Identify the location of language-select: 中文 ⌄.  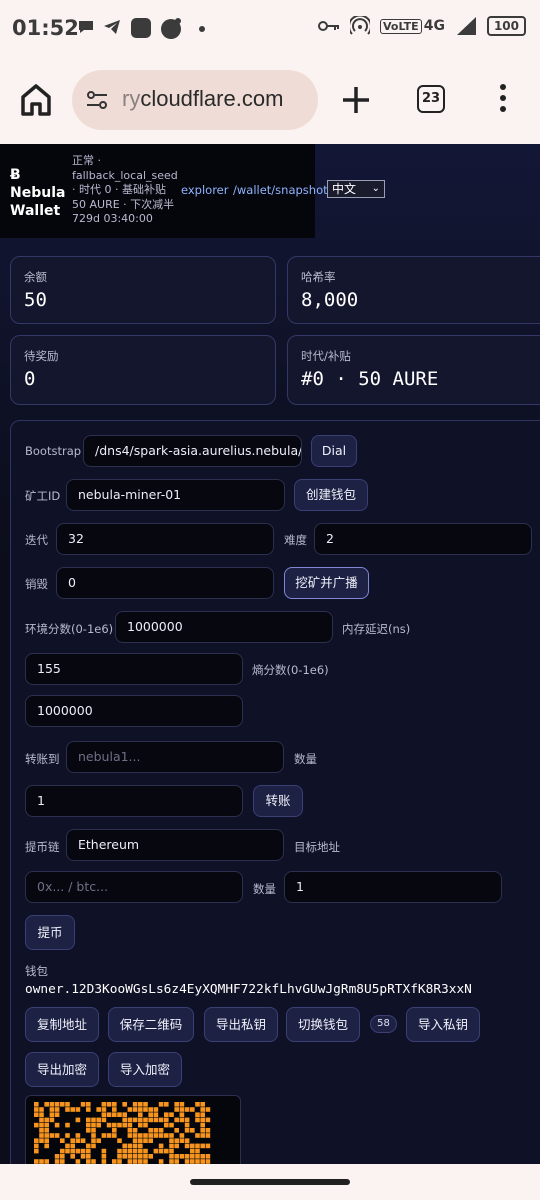
(356, 189).